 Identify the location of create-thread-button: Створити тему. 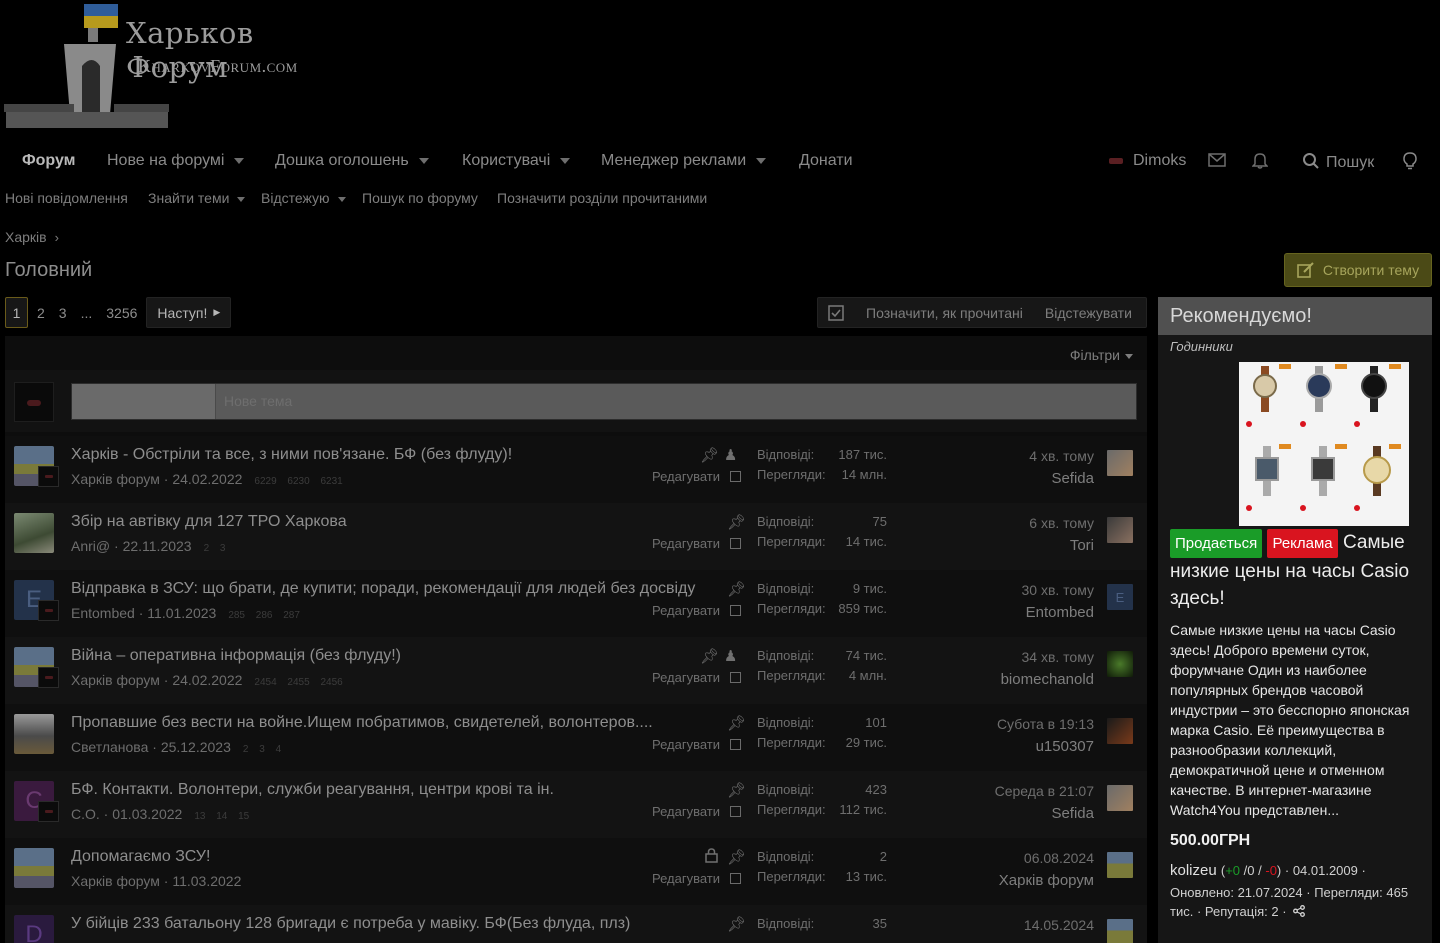
(1358, 270).